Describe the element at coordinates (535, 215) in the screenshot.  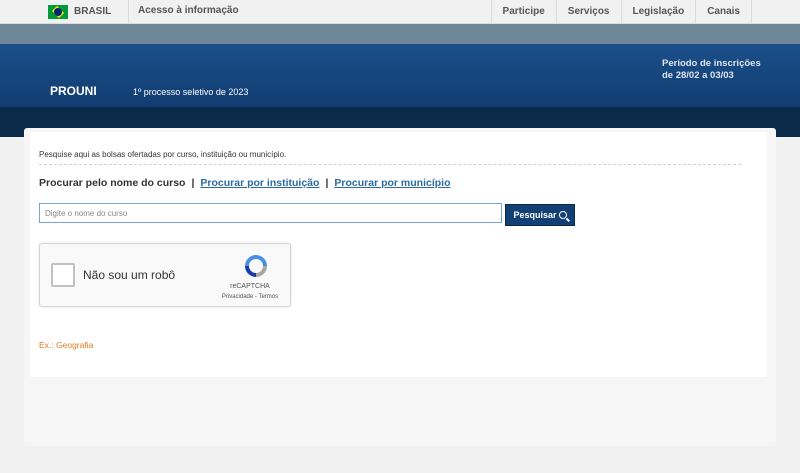
I see `search-button-label: Pesquisar` at that location.